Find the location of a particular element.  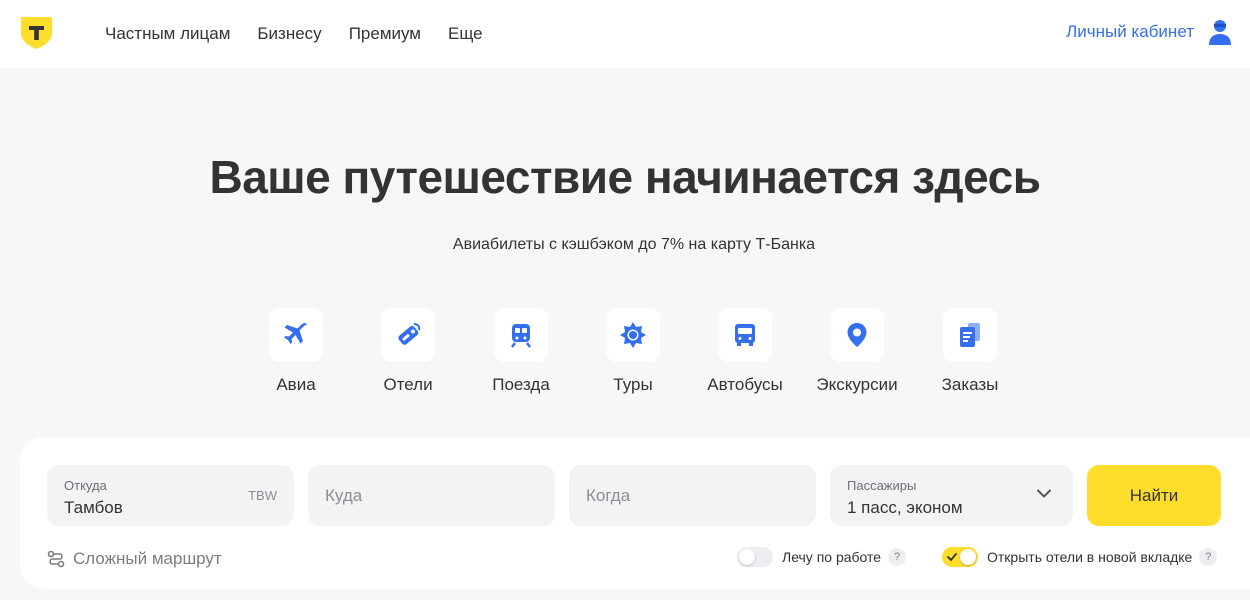

train-icon is located at coordinates (521, 336).